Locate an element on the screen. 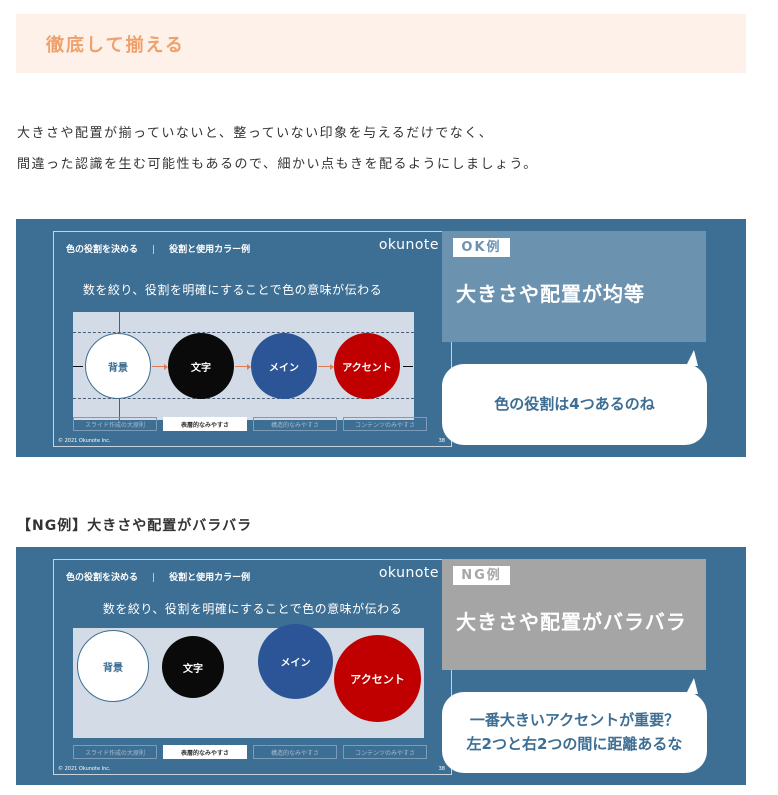 The image size is (778, 795). ng-speech-bubble: 一番大きいアクセントが重要？ 左2つと右2つの間に距離あるな is located at coordinates (574, 725).